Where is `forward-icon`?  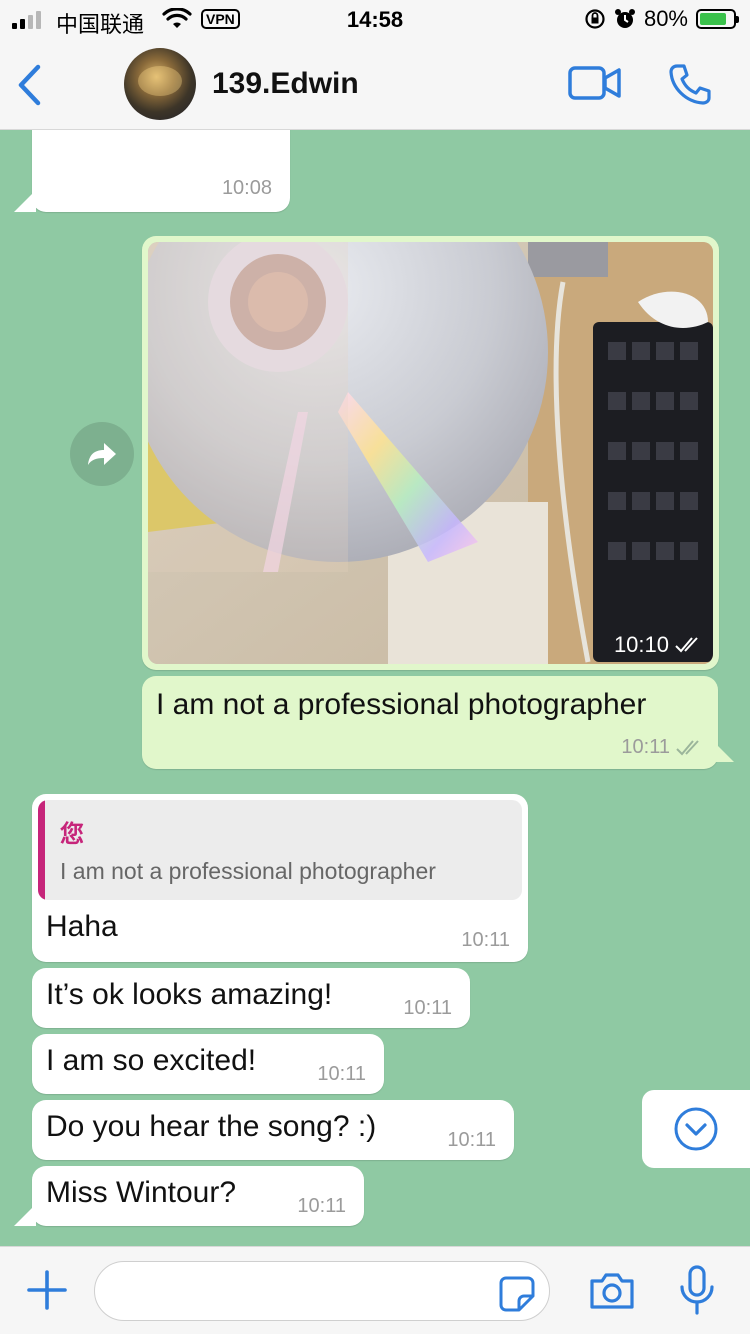 forward-icon is located at coordinates (102, 454).